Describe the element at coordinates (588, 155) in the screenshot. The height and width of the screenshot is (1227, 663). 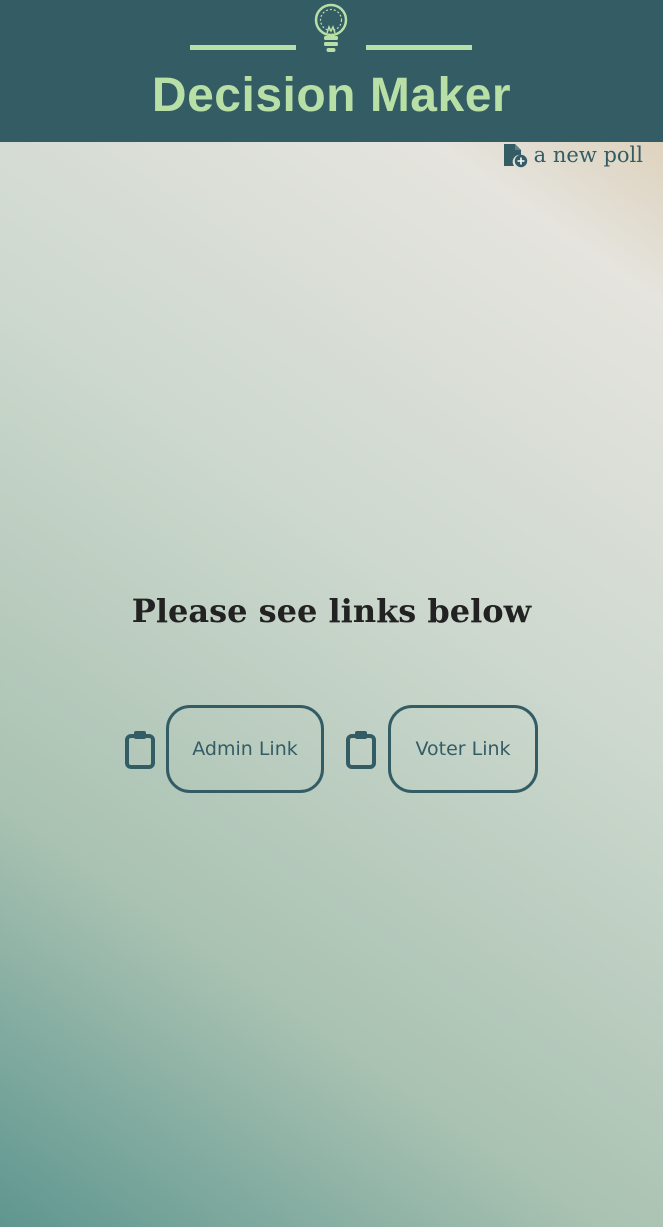
I see `new-poll-label: a new poll` at that location.